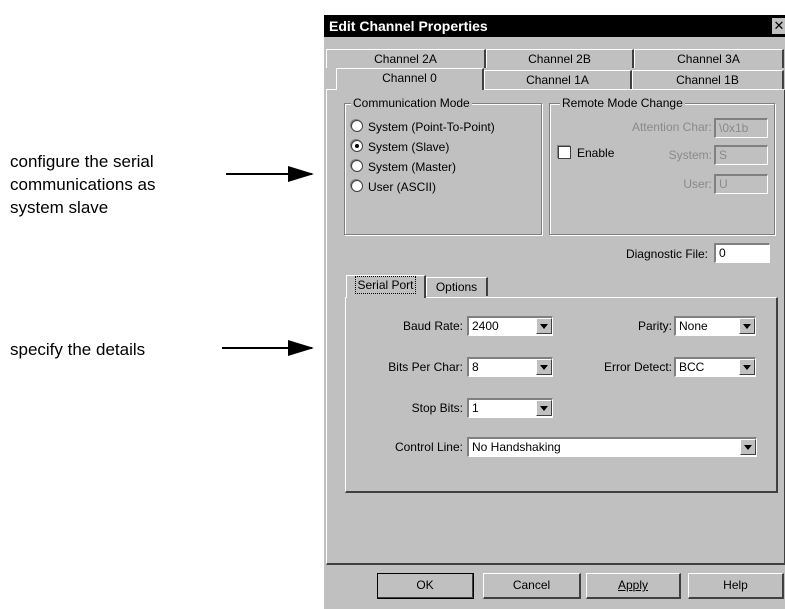 The image size is (785, 609). I want to click on baud-rate-label: Baud Rate:, so click(432, 326).